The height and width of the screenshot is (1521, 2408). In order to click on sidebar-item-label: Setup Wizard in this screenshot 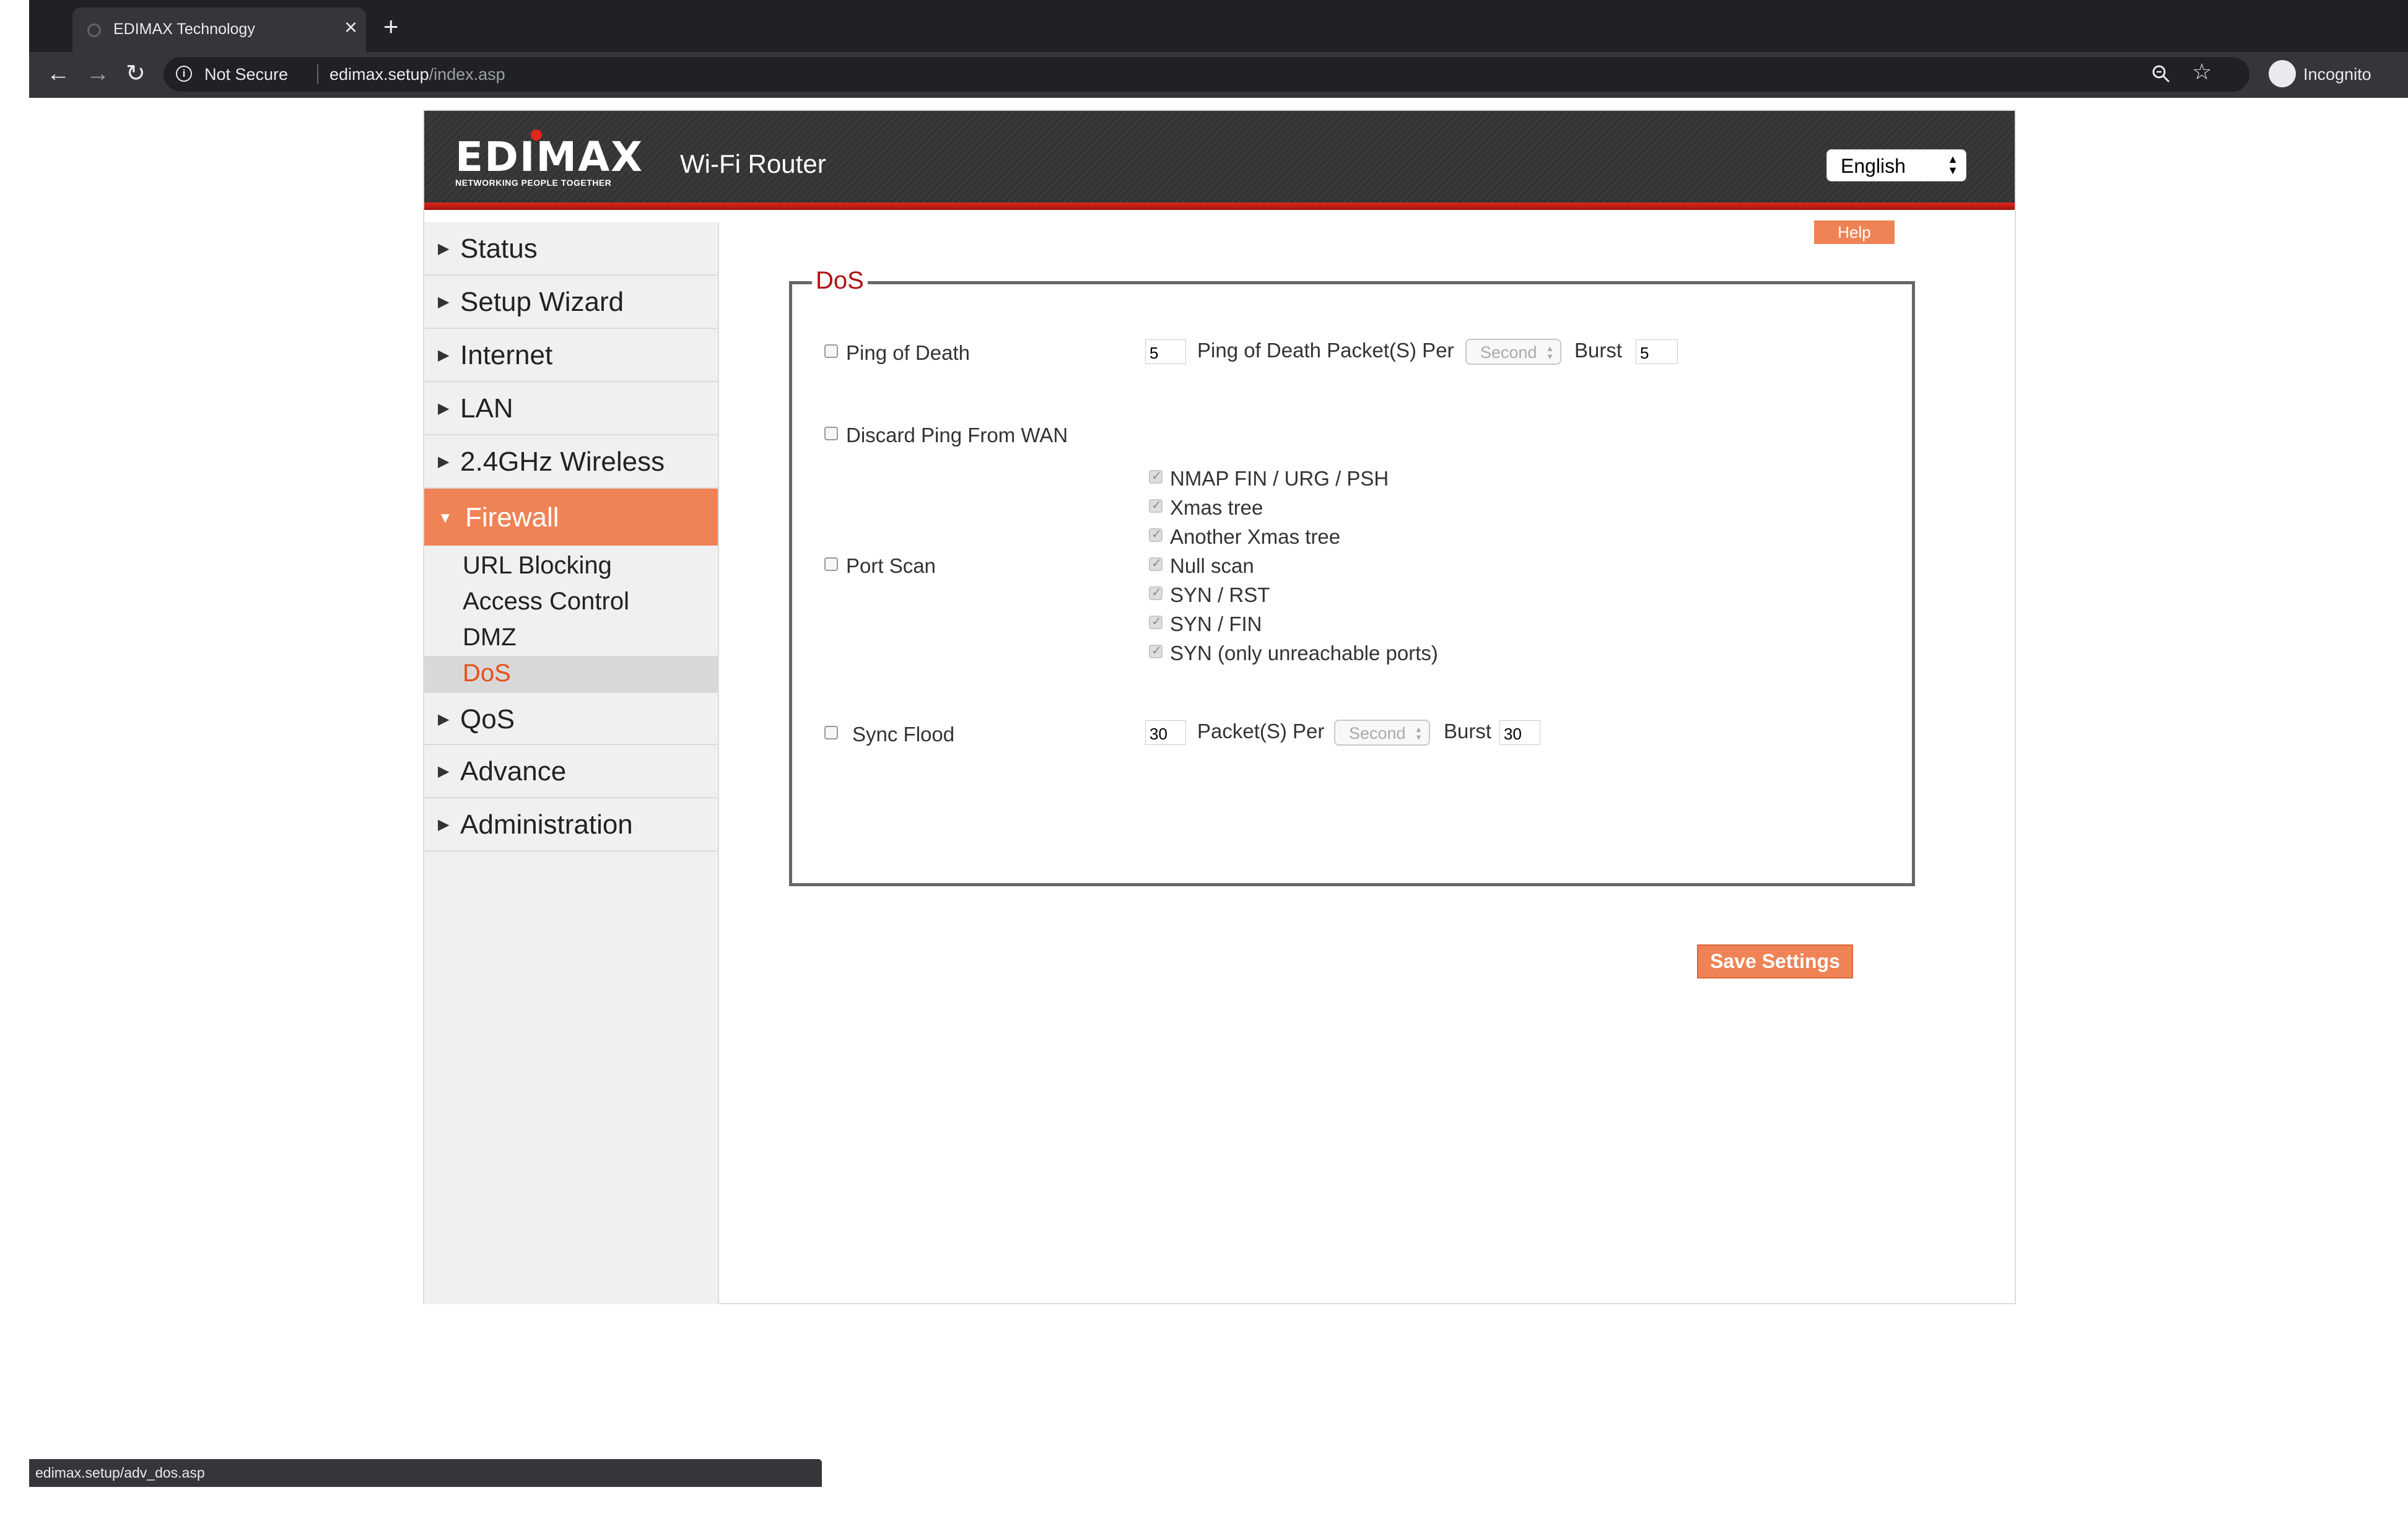, I will do `click(542, 302)`.